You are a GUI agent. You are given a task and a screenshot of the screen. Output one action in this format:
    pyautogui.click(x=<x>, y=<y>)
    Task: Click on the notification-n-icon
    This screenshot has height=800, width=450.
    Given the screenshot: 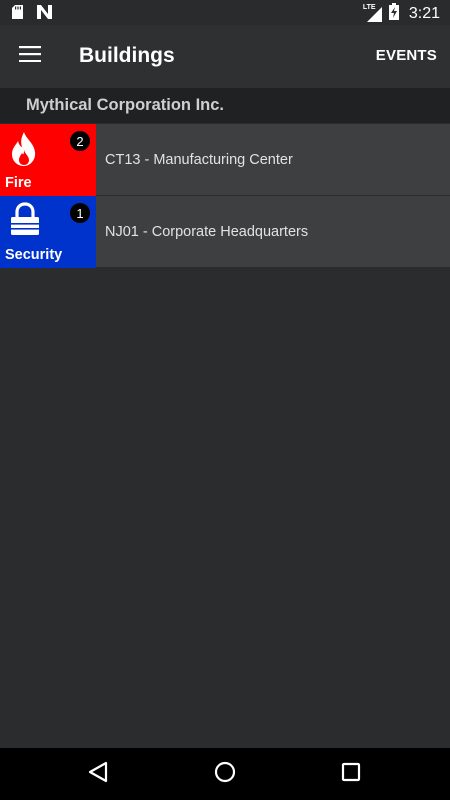 What is the action you would take?
    pyautogui.click(x=44, y=14)
    